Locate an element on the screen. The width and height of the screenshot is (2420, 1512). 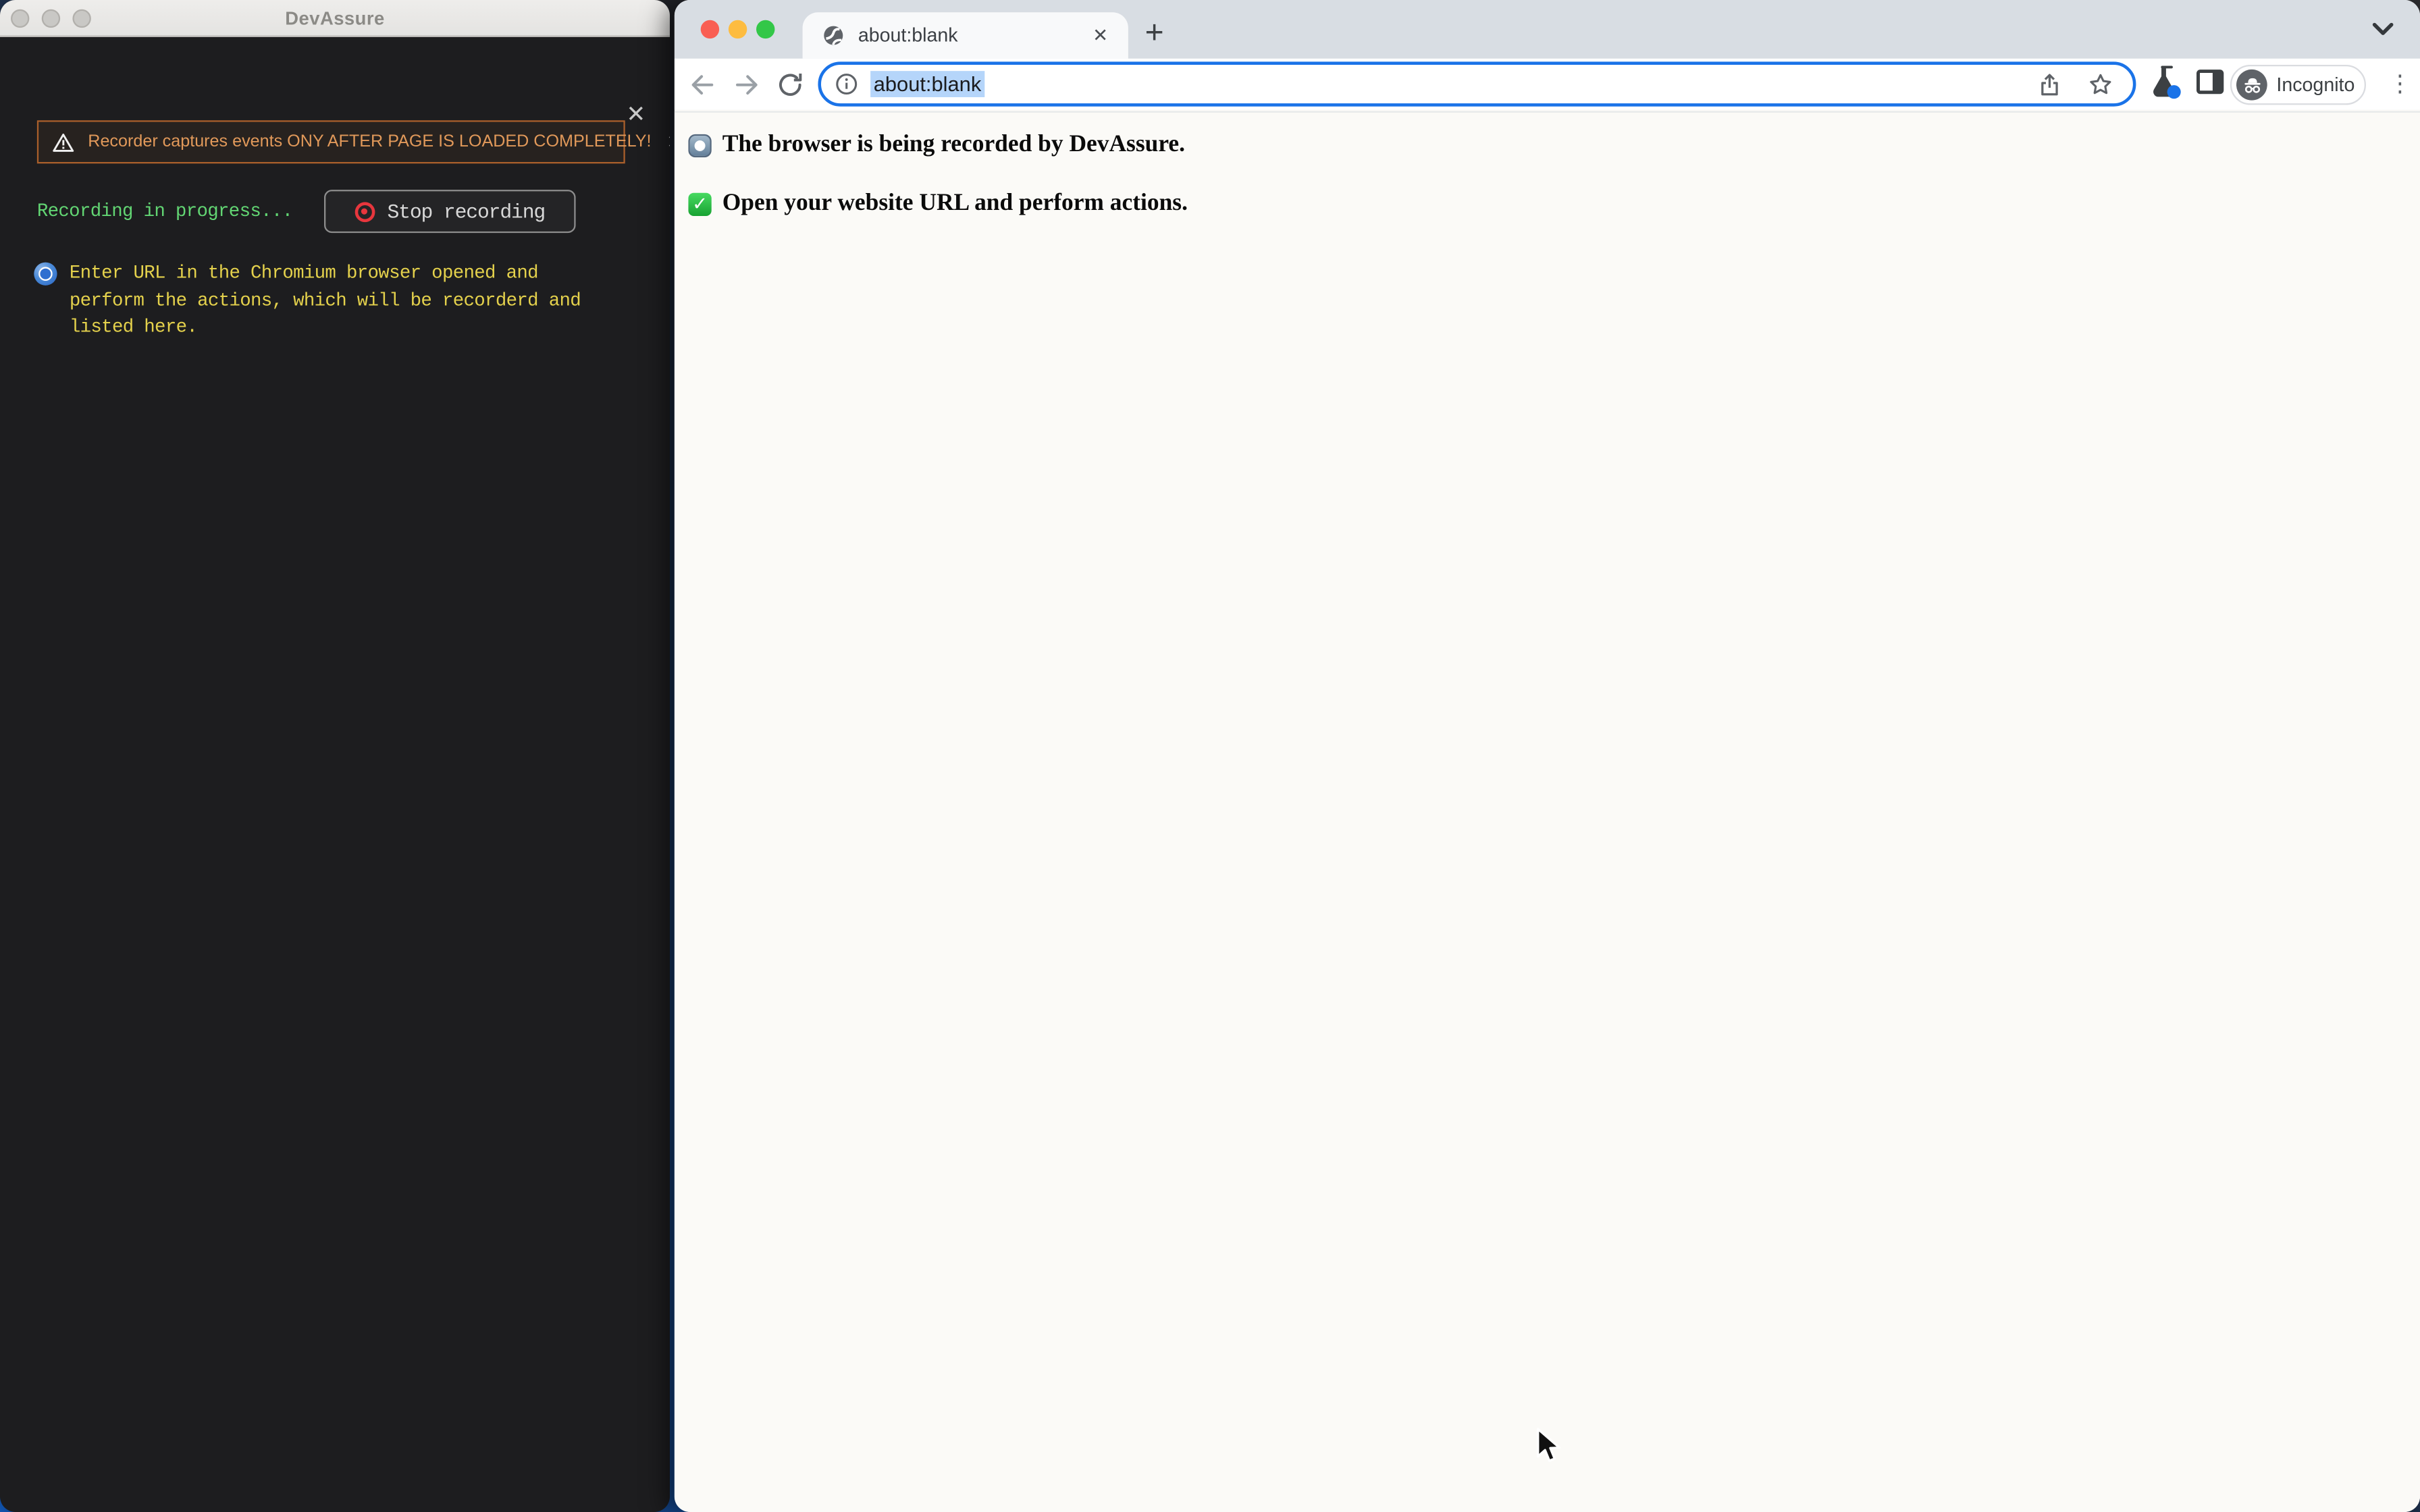
forward-arrow-icon is located at coordinates (747, 85).